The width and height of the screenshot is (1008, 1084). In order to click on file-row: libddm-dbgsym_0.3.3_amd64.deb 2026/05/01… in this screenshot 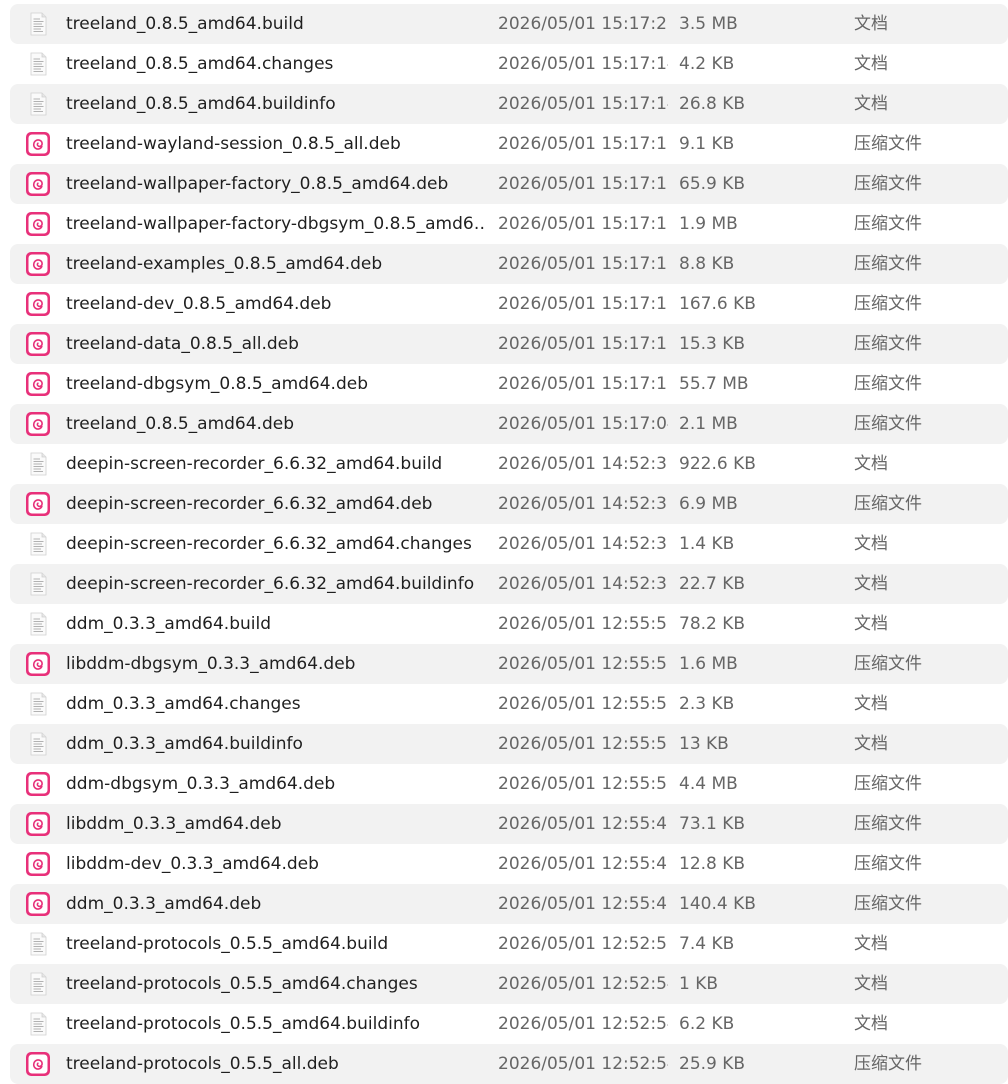, I will do `click(504, 664)`.